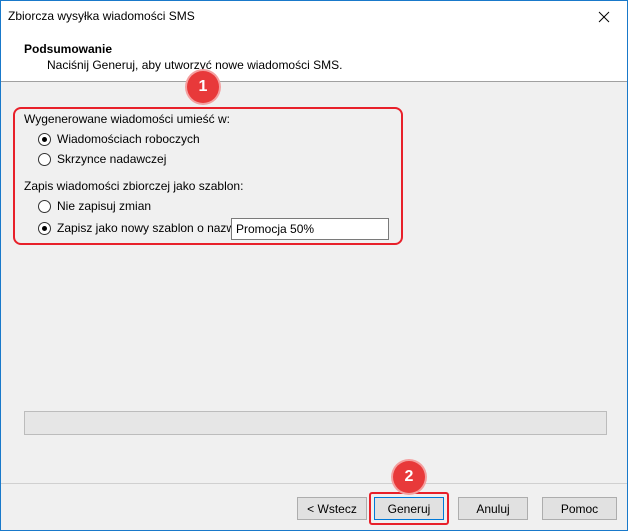 This screenshot has width=628, height=531. What do you see at coordinates (68, 49) in the screenshot?
I see `page-title: Podsumowanie` at bounding box center [68, 49].